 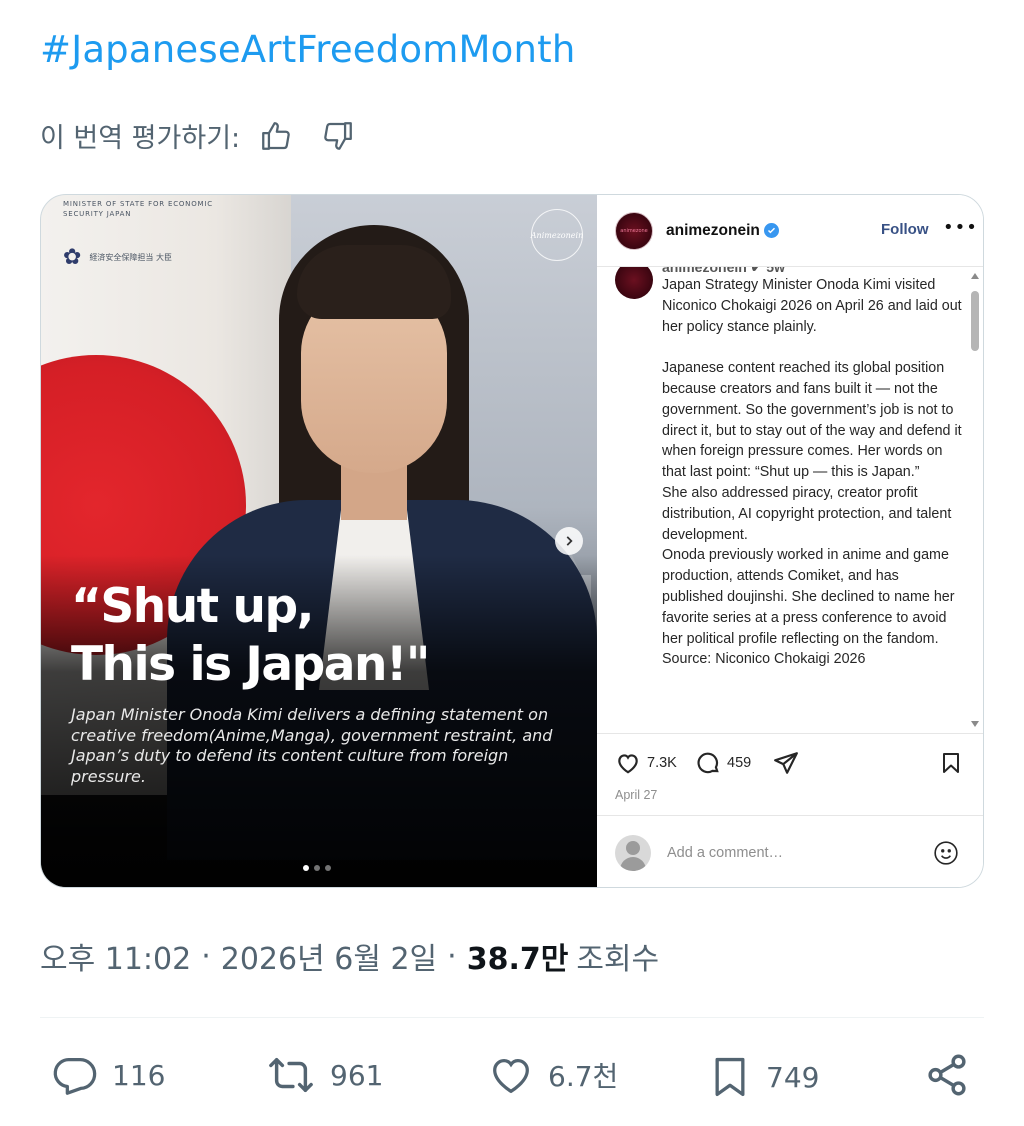 What do you see at coordinates (307, 49) in the screenshot?
I see `hashtag-link: #JapaneseArtFreedomMonth` at bounding box center [307, 49].